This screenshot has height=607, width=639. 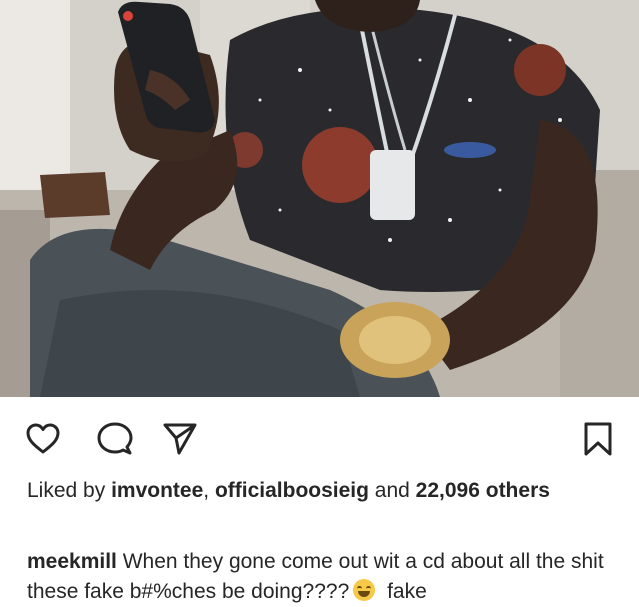 What do you see at coordinates (448, 490) in the screenshot?
I see `likes-count: 22,096` at bounding box center [448, 490].